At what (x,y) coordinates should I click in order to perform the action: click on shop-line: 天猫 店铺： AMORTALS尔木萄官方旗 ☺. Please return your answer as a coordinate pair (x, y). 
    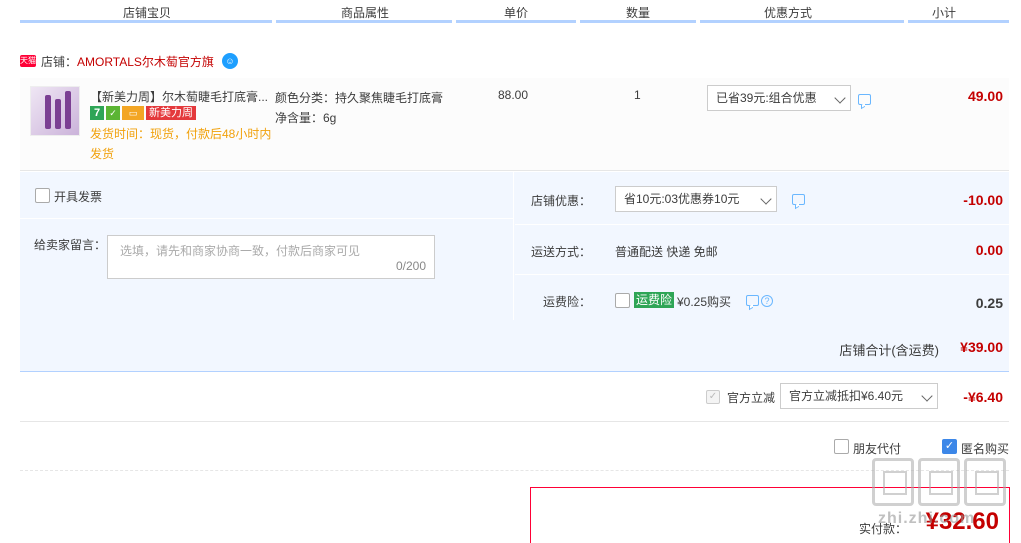
    Looking at the image, I should click on (129, 61).